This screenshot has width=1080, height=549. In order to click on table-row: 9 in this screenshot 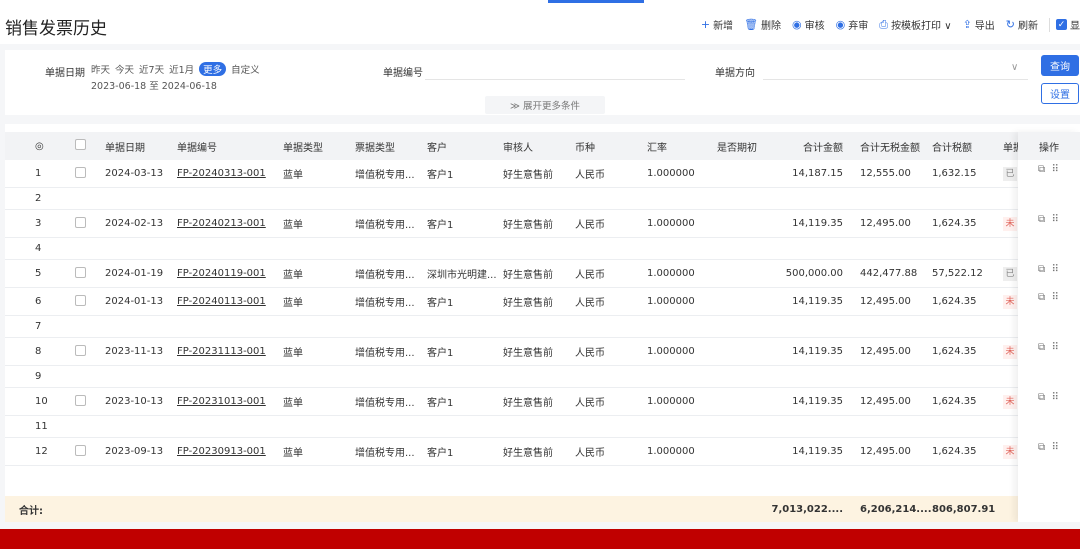, I will do `click(542, 377)`.